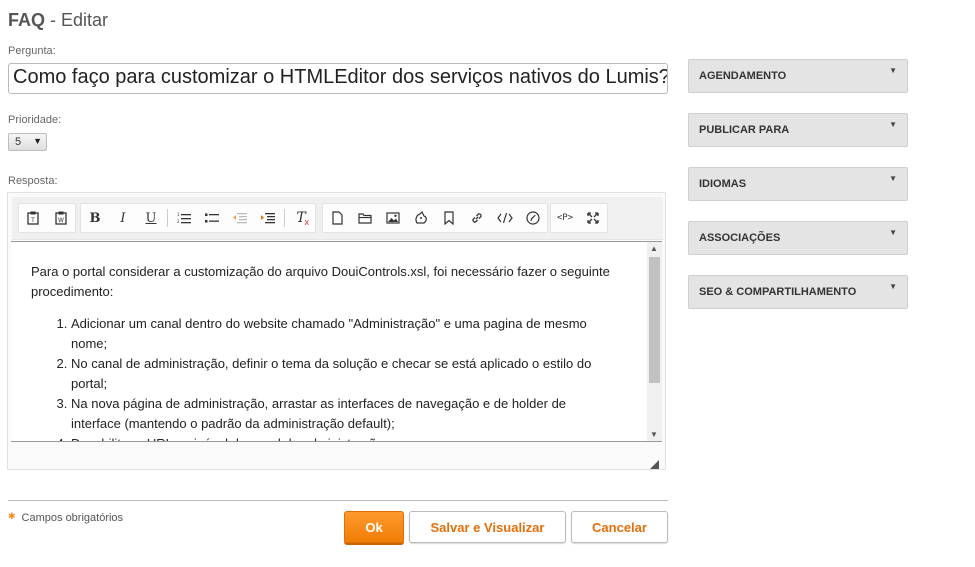 The width and height of the screenshot is (975, 567). Describe the element at coordinates (744, 130) in the screenshot. I see `panel-label: PUBLICAR PARA` at that location.